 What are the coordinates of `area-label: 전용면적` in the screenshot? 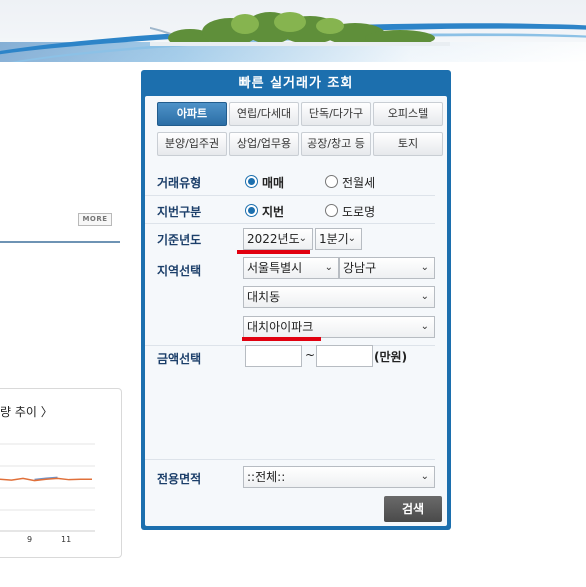 It's located at (179, 479).